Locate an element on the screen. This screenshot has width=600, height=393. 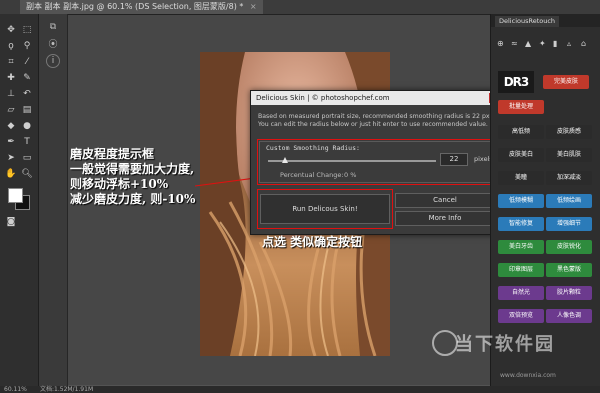
tool-icon-5: ▮ is located at coordinates (555, 43).